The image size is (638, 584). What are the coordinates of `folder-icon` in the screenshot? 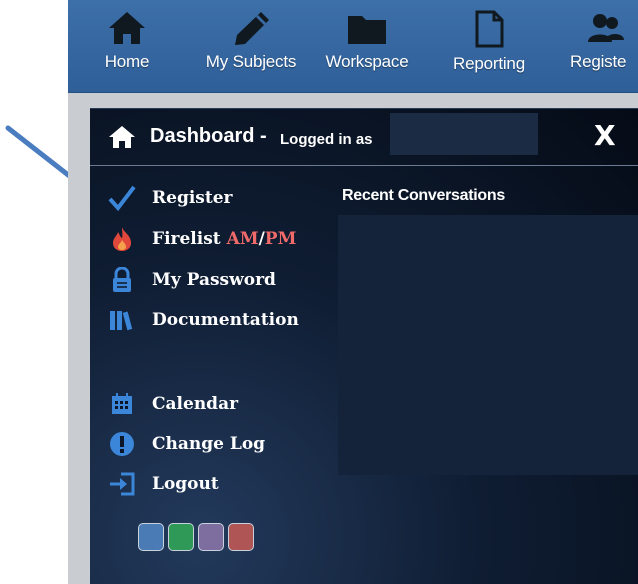 It's located at (367, 30).